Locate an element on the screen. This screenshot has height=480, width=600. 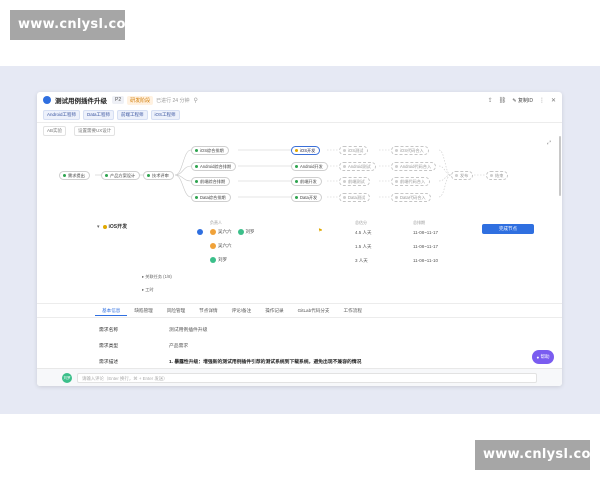
flow-node-label: Data综合排期 is located at coordinates (213, 197).